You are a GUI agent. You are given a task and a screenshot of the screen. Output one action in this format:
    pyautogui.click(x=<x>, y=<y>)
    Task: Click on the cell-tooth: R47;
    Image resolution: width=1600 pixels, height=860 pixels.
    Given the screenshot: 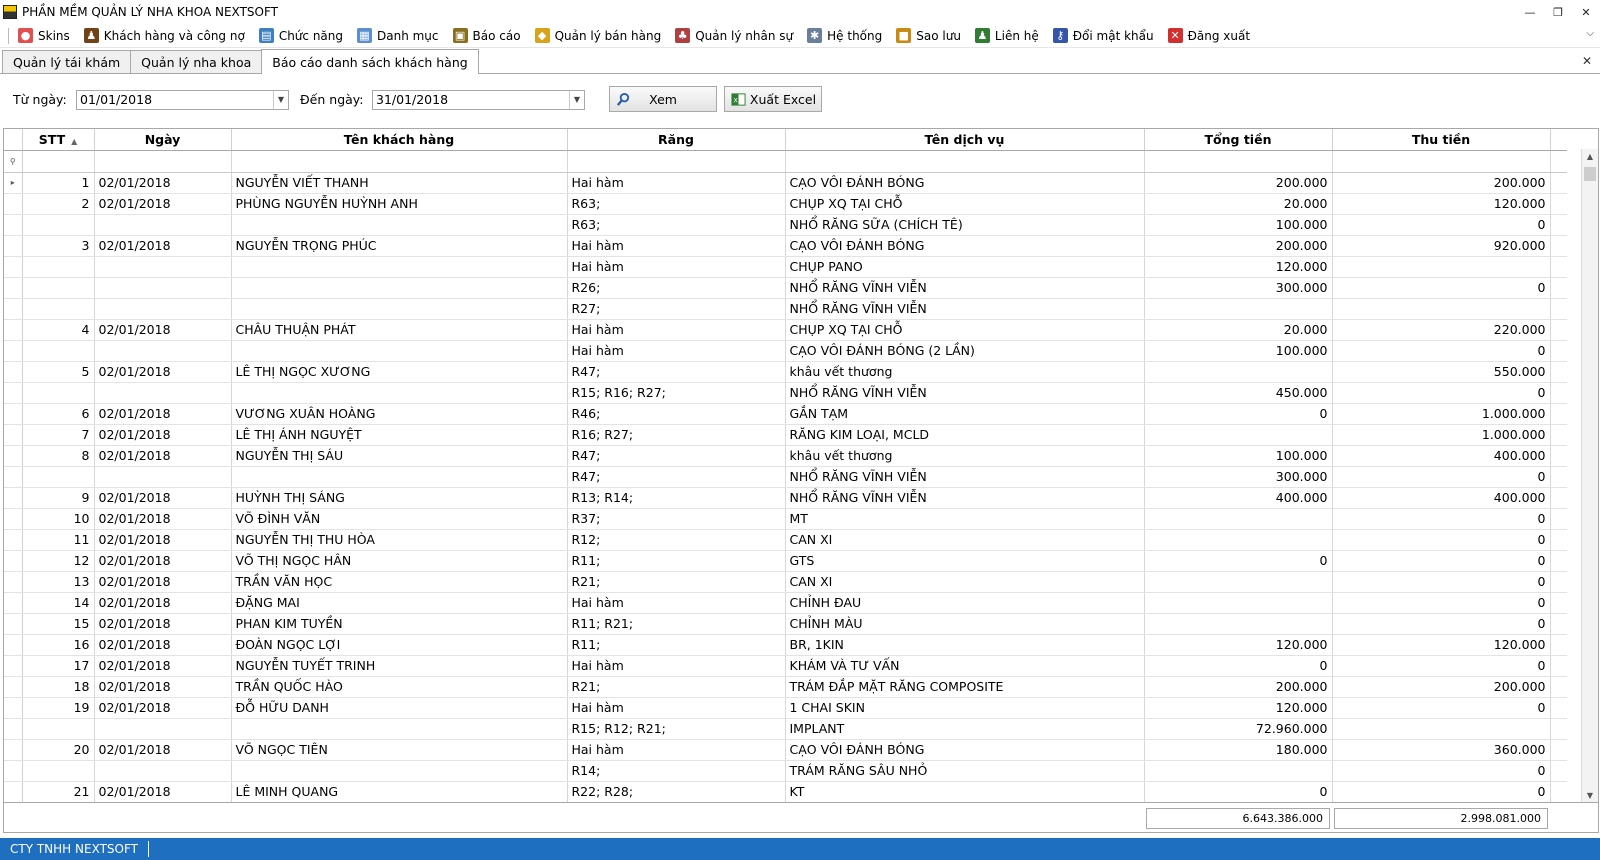 What is the action you would take?
    pyautogui.click(x=676, y=372)
    